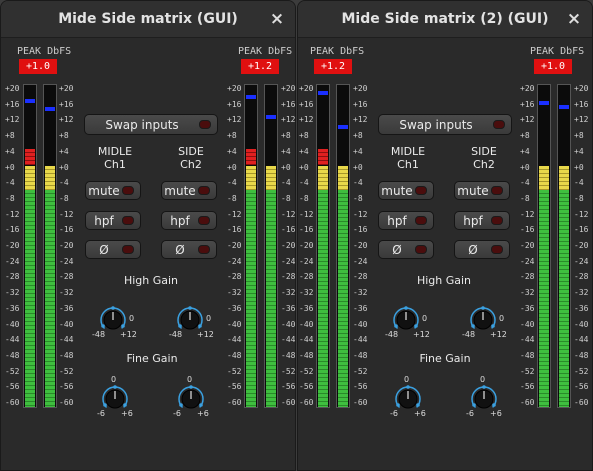 This screenshot has width=593, height=471. Describe the element at coordinates (132, 318) in the screenshot. I see `high-gain-ch1-mid: 0` at that location.